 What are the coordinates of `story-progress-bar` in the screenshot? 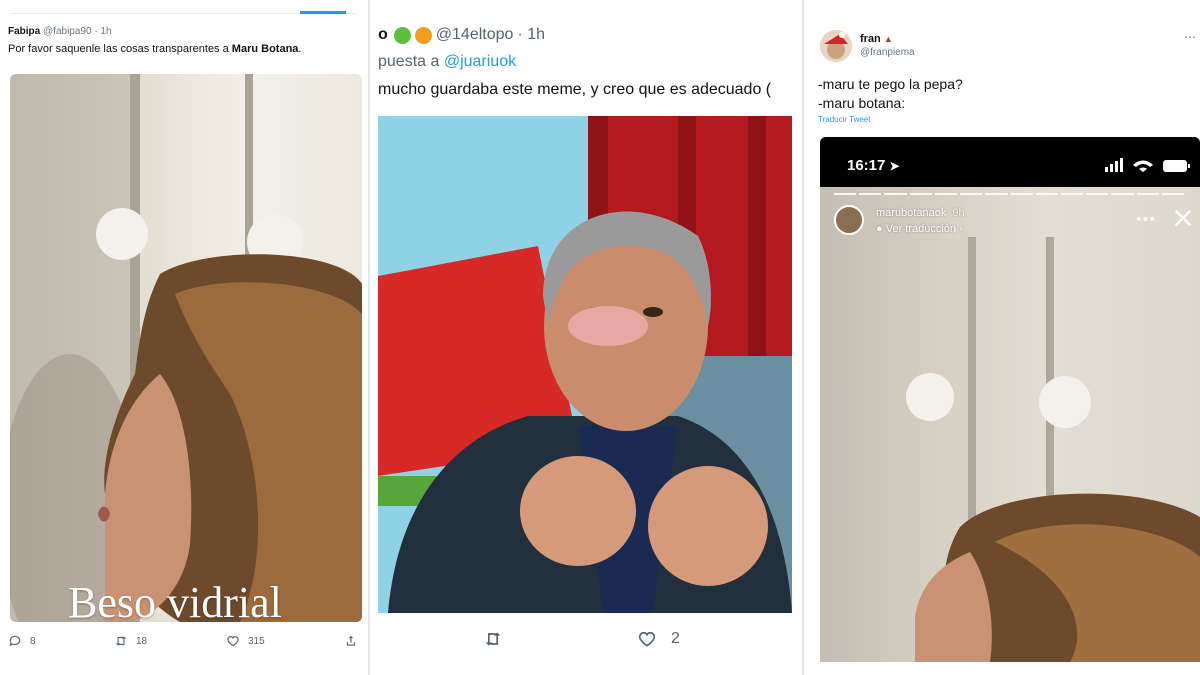 It's located at (1009, 194).